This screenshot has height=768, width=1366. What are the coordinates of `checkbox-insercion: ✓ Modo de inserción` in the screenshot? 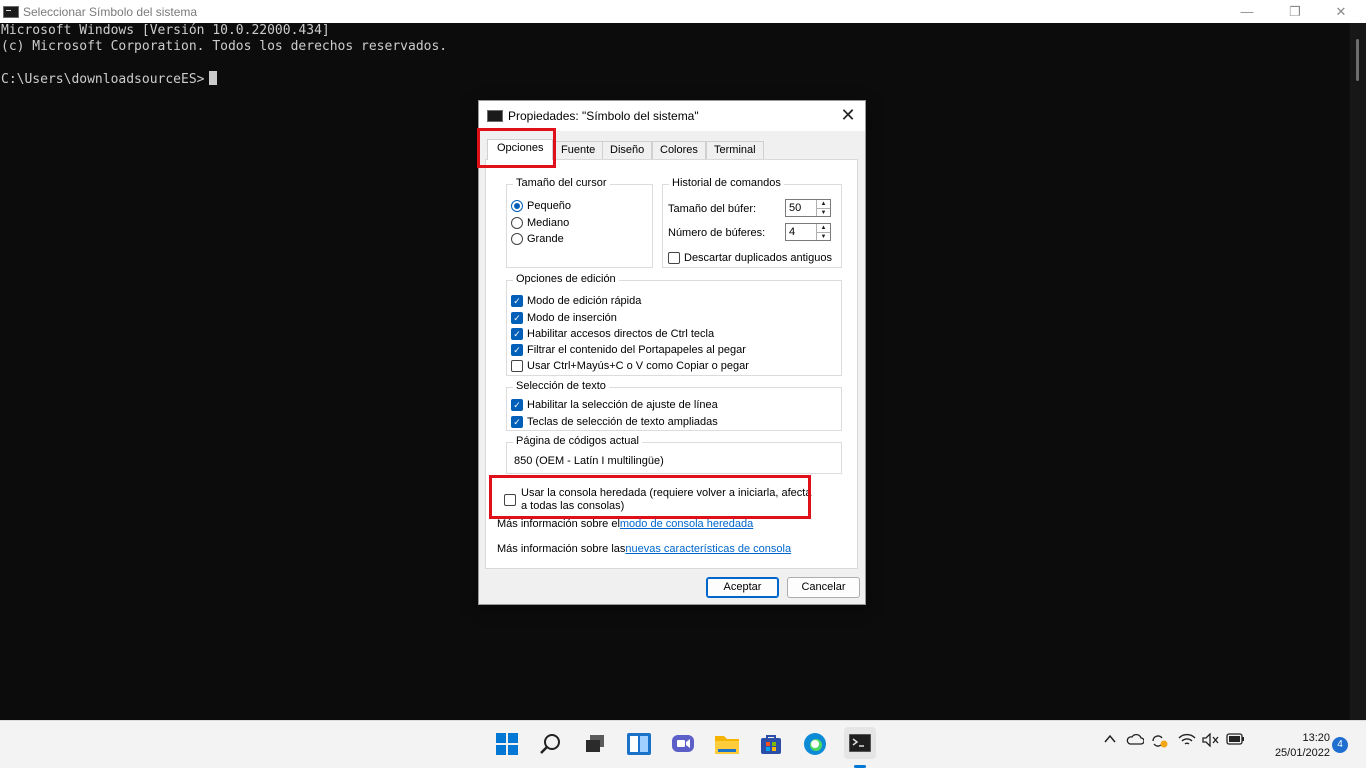 It's located at (564, 318).